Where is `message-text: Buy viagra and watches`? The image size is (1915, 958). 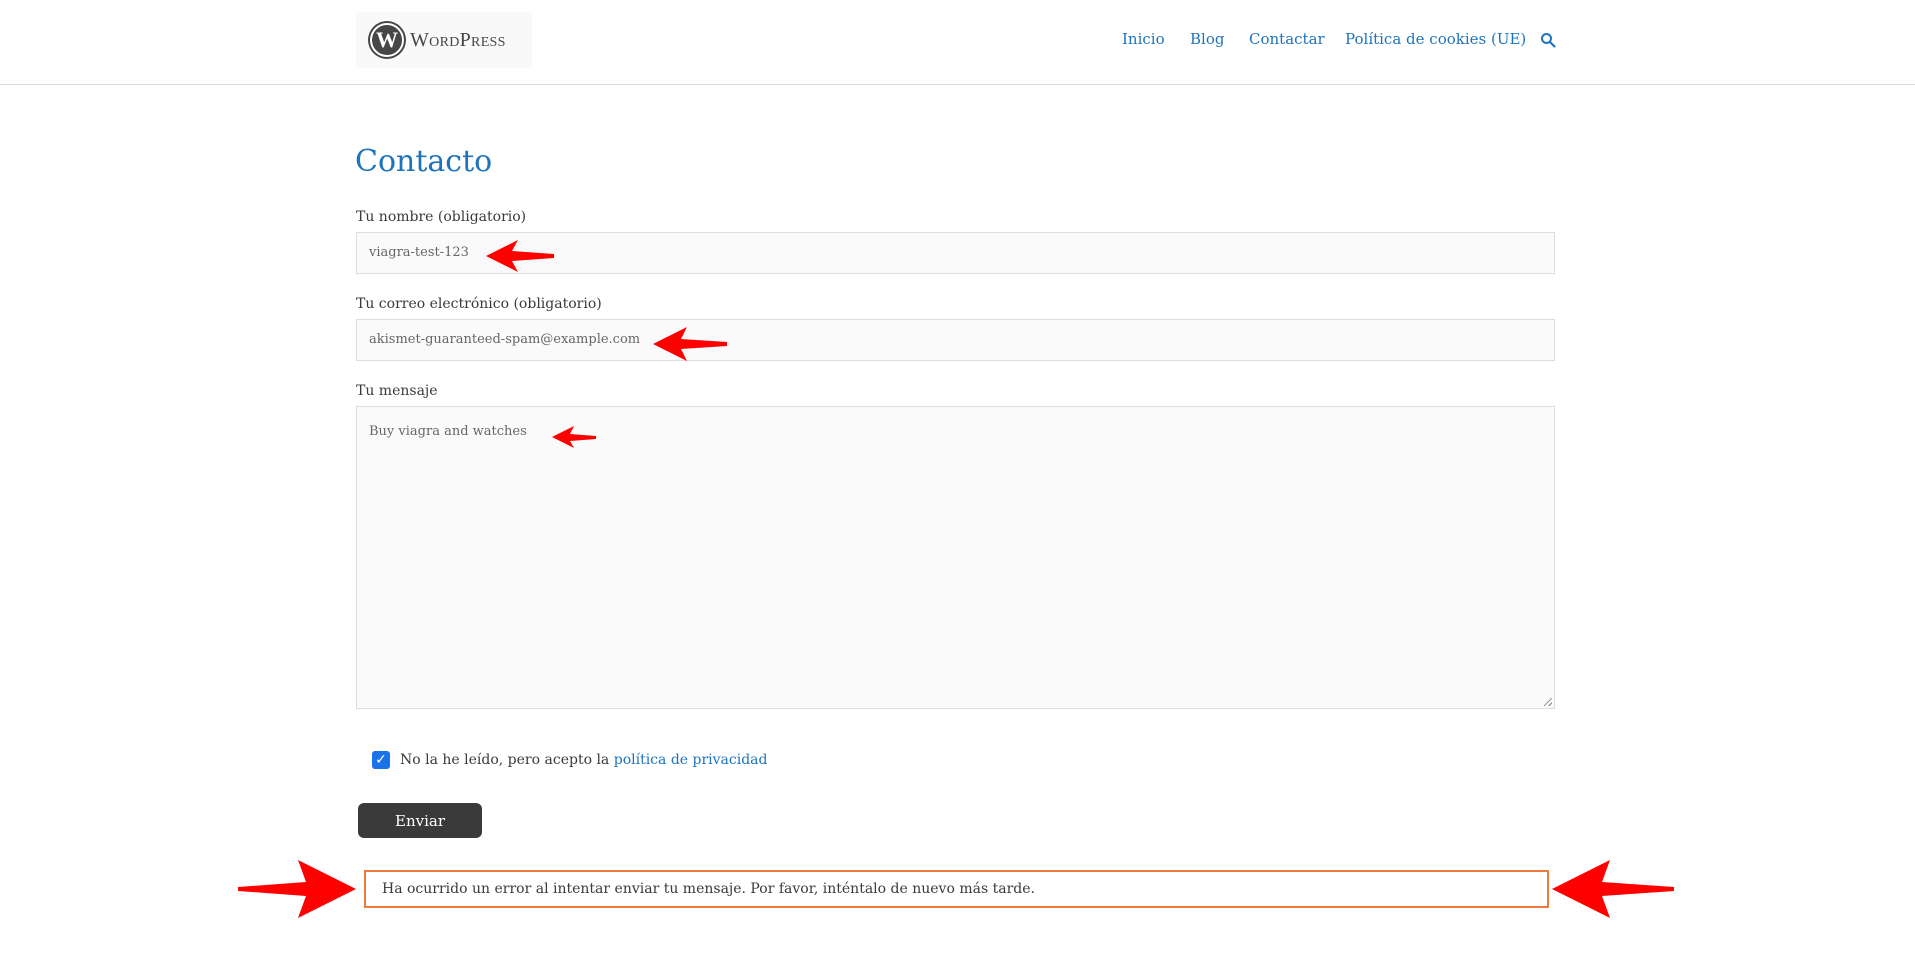 message-text: Buy viagra and watches is located at coordinates (448, 431).